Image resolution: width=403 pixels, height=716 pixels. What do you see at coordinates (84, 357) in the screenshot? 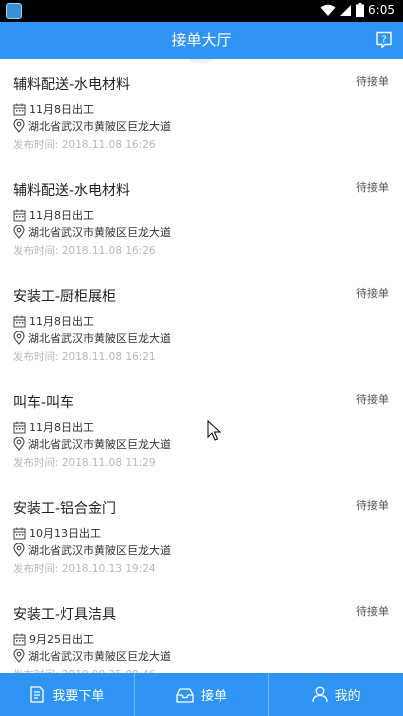
I see `publish-time: 发布时间: 2018.11.08 16:21` at bounding box center [84, 357].